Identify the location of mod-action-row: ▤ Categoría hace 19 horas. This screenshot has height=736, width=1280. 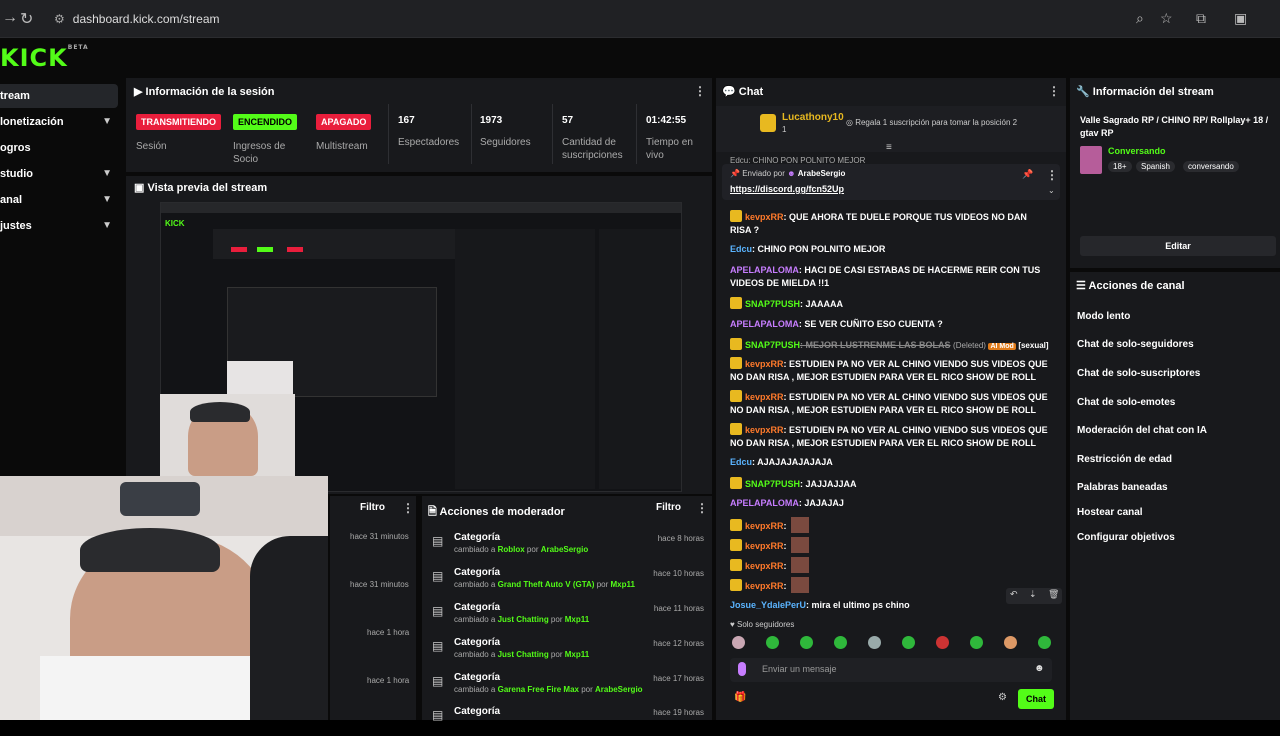
(570, 721).